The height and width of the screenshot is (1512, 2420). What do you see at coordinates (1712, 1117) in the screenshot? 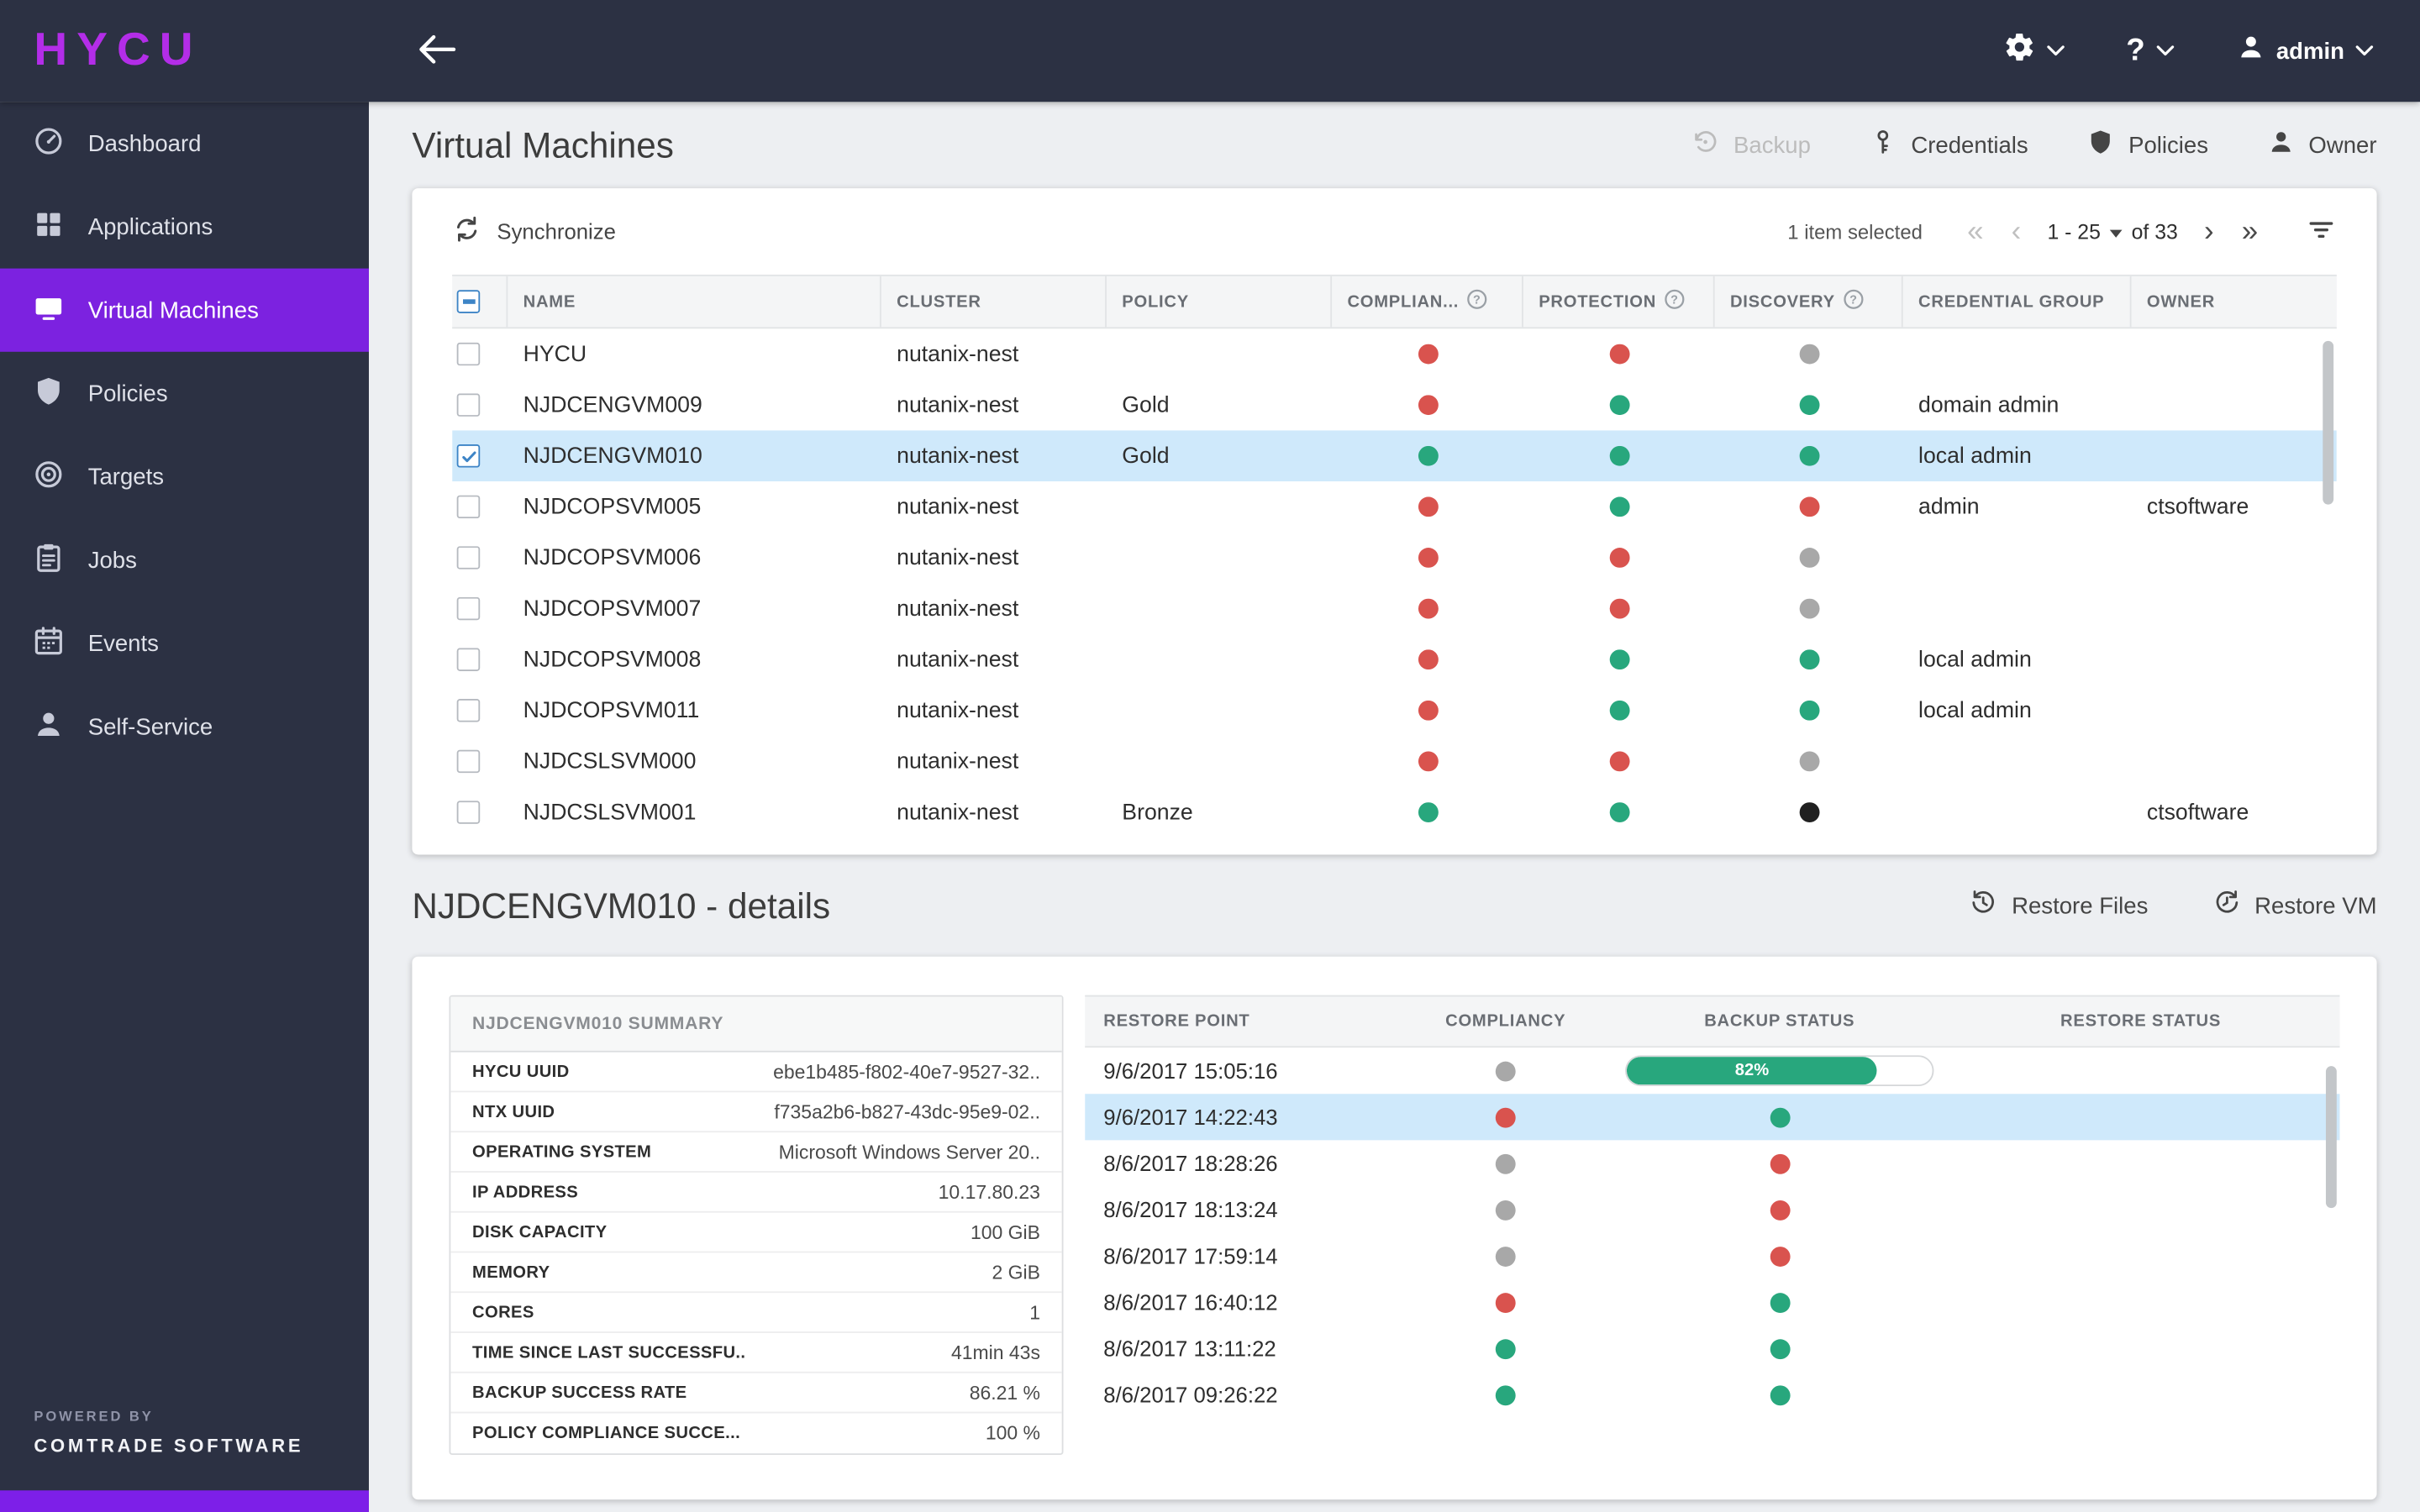
I see `restore-point-row: 9/6/2017 14:22:43` at bounding box center [1712, 1117].